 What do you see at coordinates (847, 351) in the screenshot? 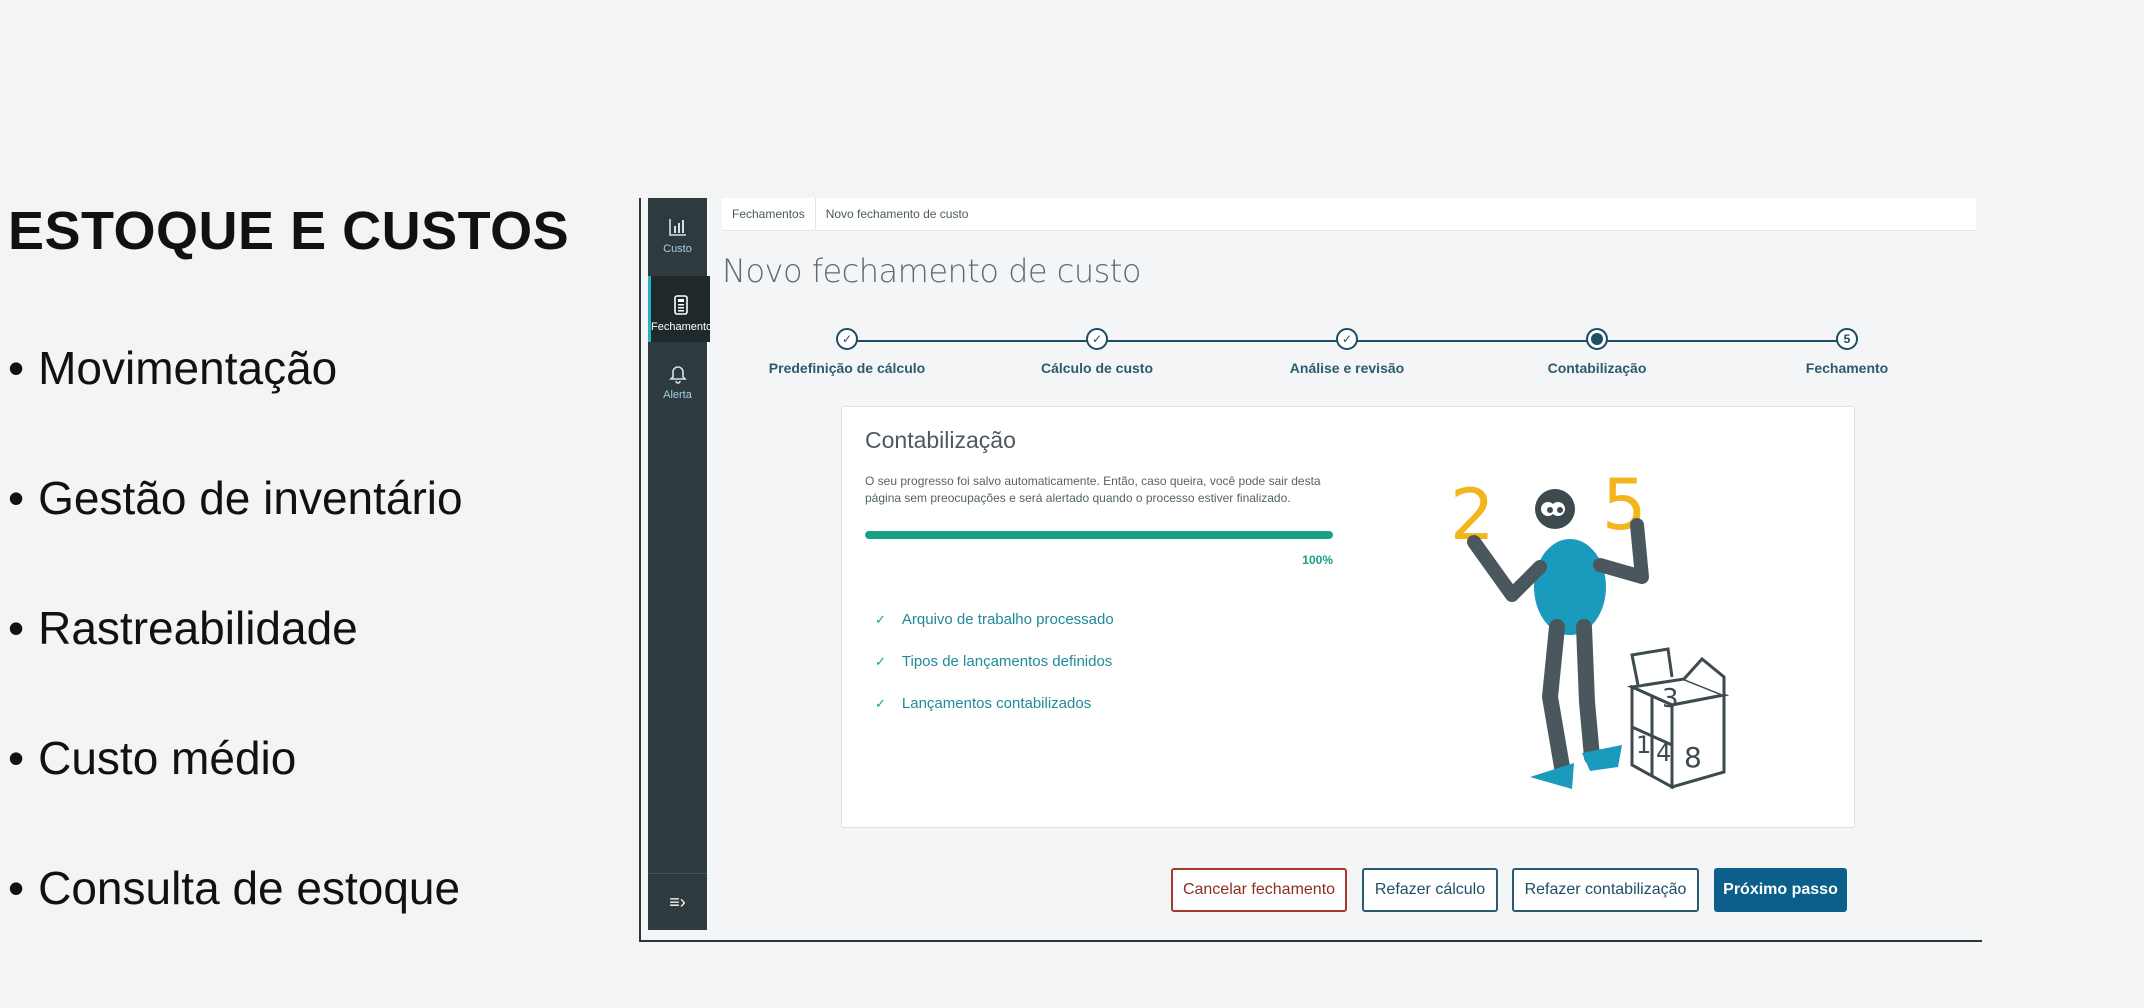
I see `step-predefinicao: ✓ Predefinição de cálculo` at bounding box center [847, 351].